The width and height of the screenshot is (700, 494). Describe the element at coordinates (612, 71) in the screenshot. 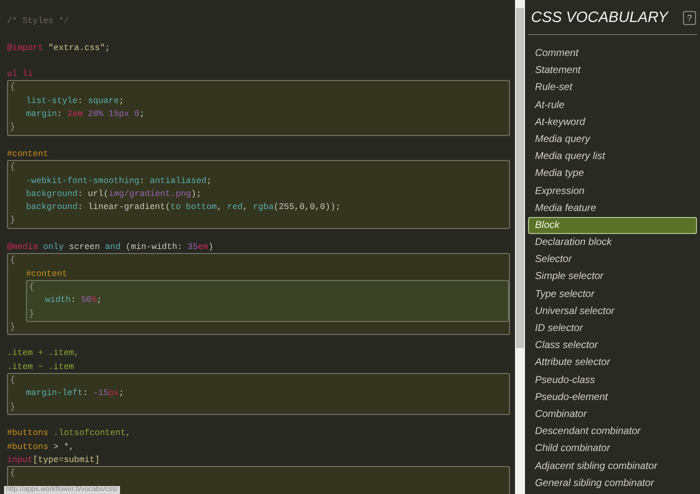

I see `vocabulary-item: Statement` at that location.